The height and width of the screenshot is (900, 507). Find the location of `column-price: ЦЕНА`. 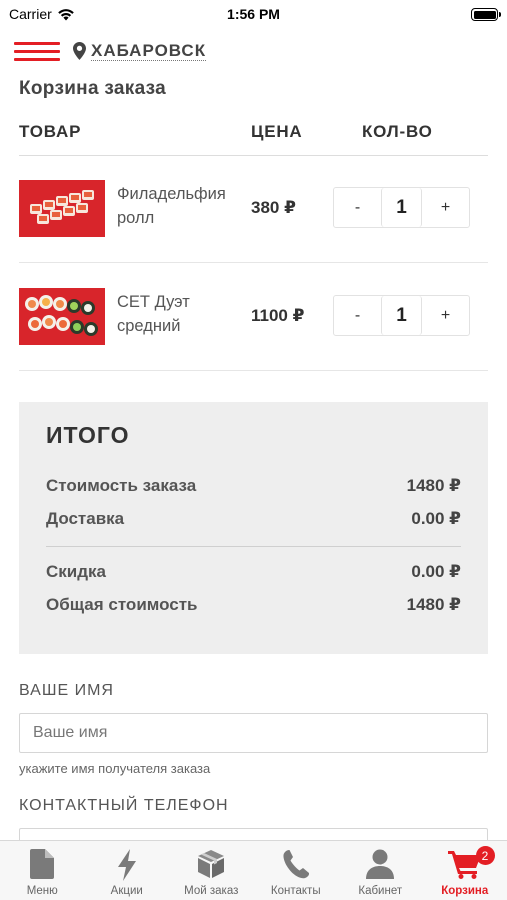

column-price: ЦЕНА is located at coordinates (277, 131).